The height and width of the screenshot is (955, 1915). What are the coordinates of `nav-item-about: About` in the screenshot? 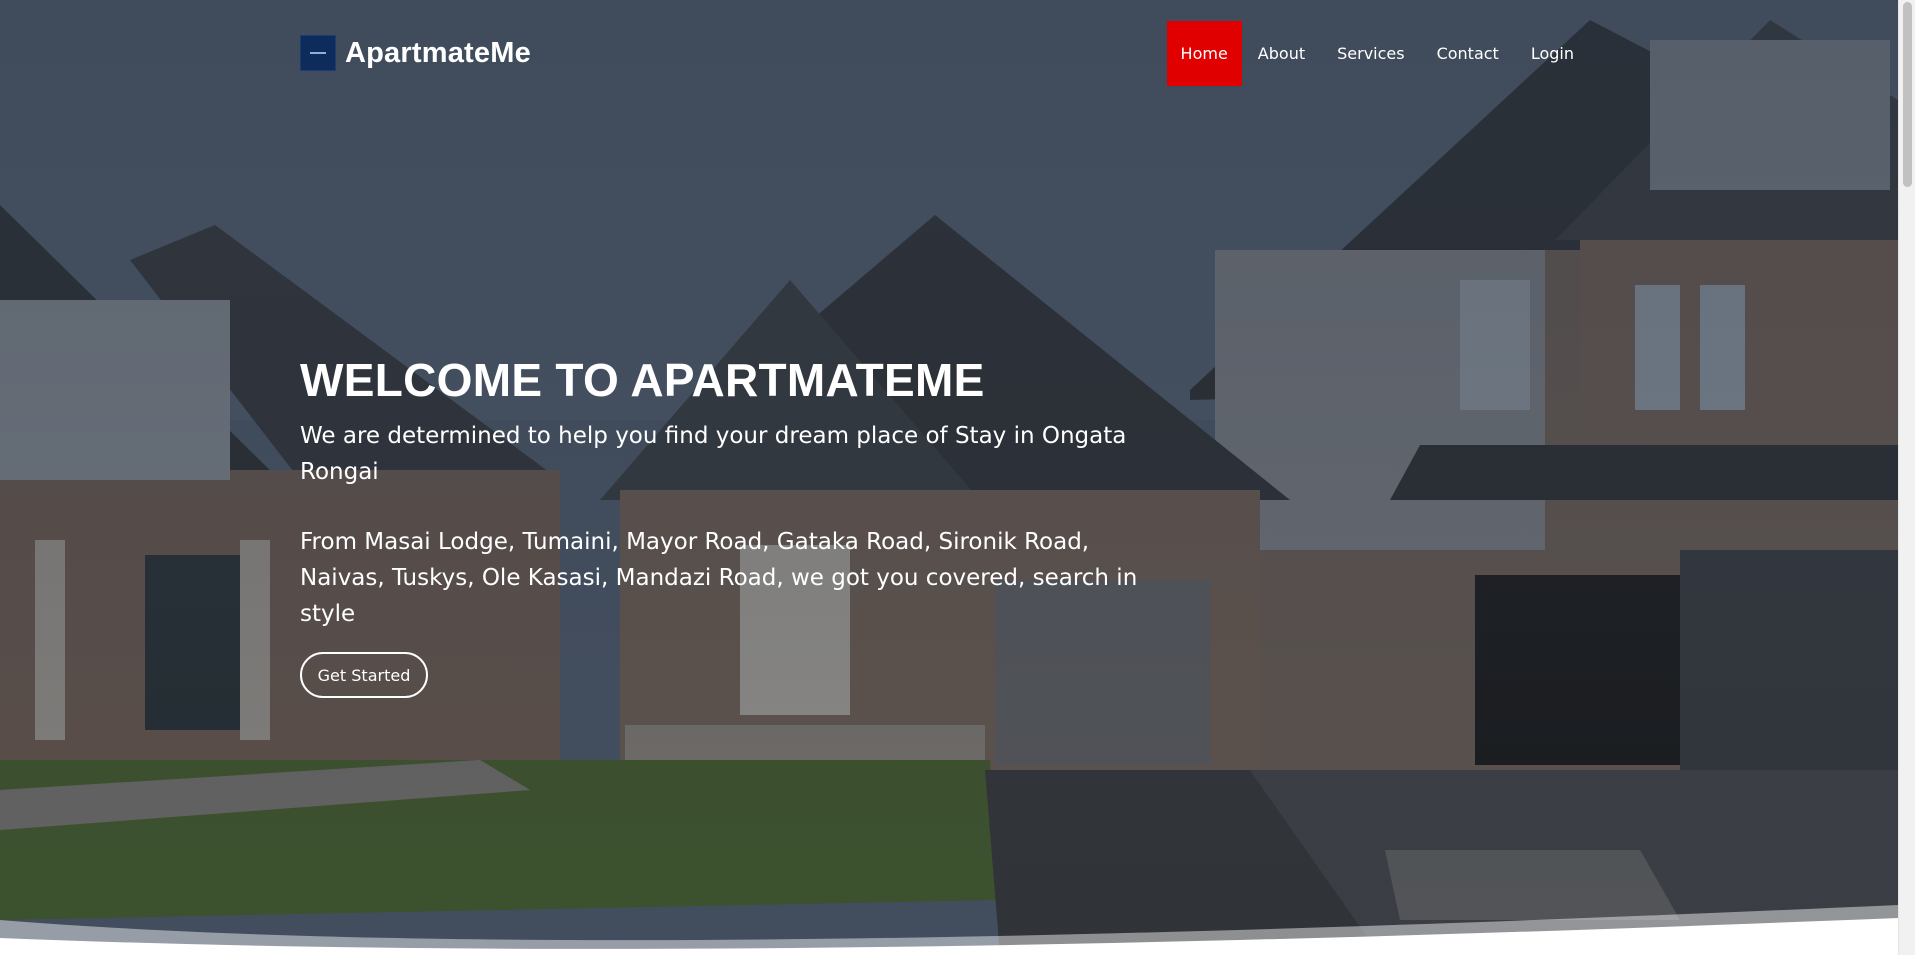 It's located at (1281, 53).